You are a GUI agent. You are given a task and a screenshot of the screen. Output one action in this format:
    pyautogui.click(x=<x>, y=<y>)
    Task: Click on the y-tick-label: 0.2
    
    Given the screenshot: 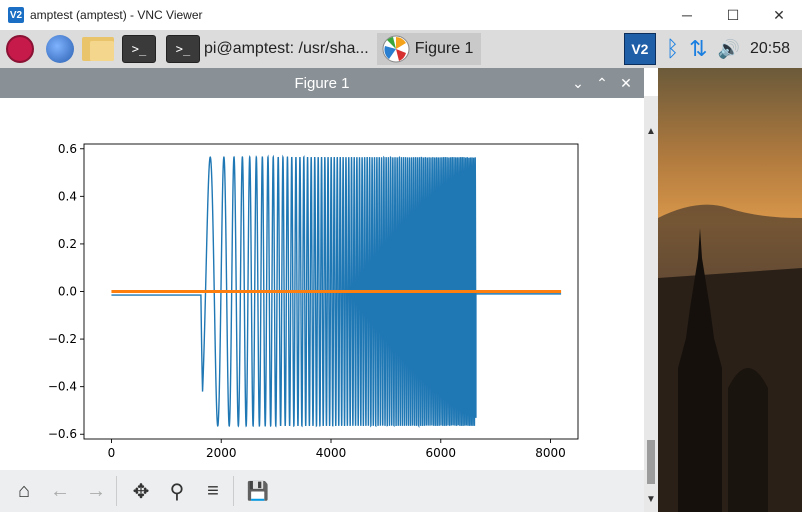 What is the action you would take?
    pyautogui.click(x=67, y=244)
    